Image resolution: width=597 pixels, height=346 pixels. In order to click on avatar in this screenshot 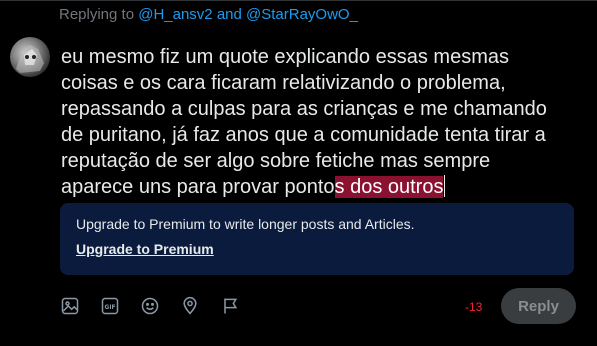, I will do `click(30, 57)`.